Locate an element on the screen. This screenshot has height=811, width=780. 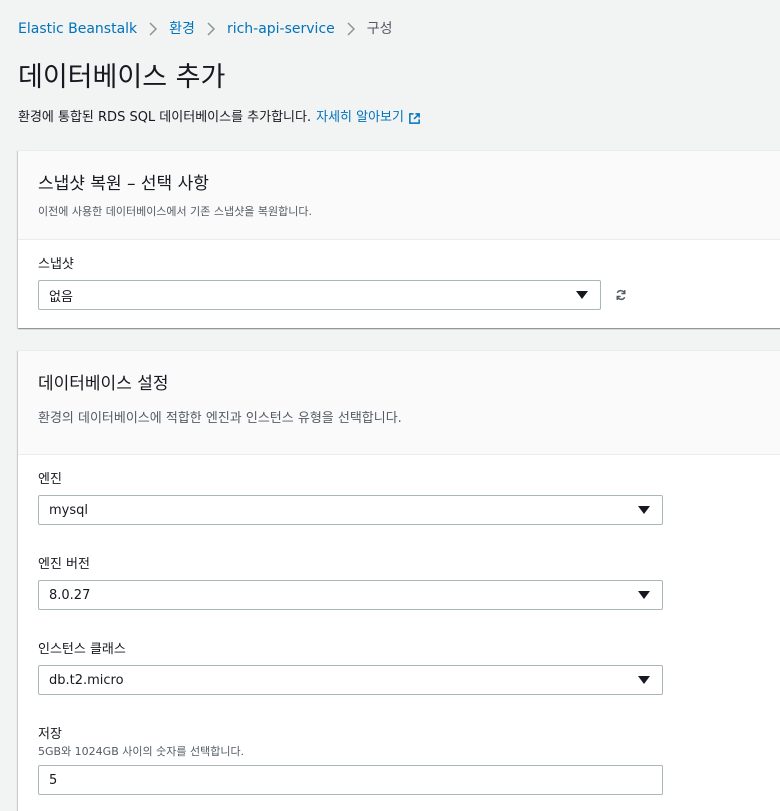
breadcrumb-elastic-beanstalk: Elastic Beanstalk is located at coordinates (77, 29).